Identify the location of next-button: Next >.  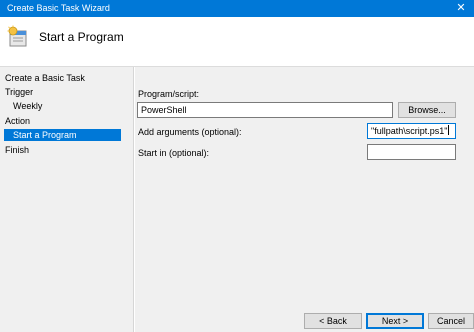
(395, 321).